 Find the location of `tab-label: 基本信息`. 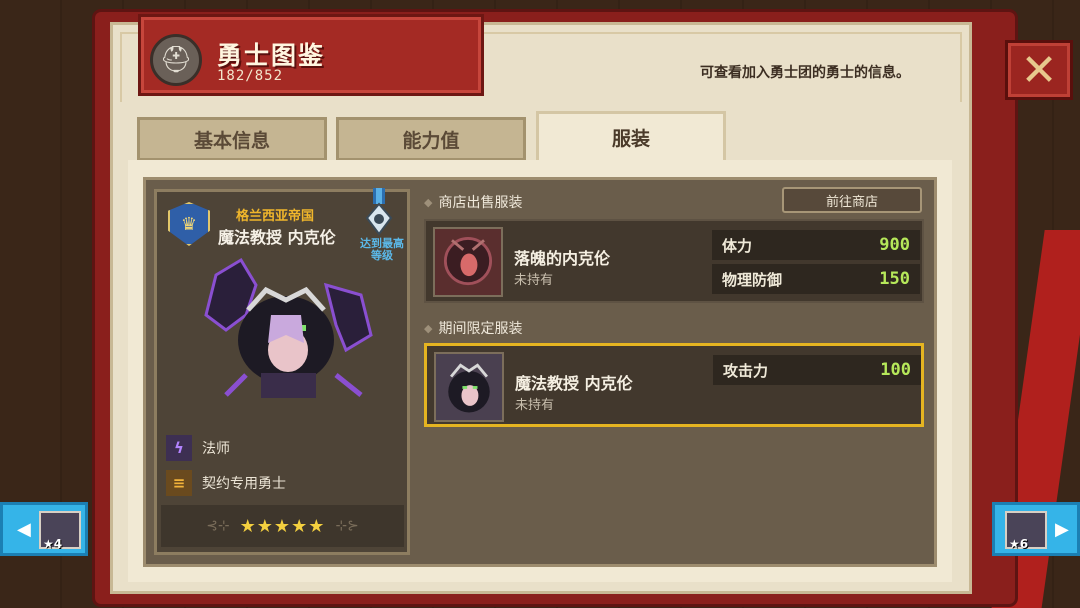

tab-label: 基本信息 is located at coordinates (231, 140).